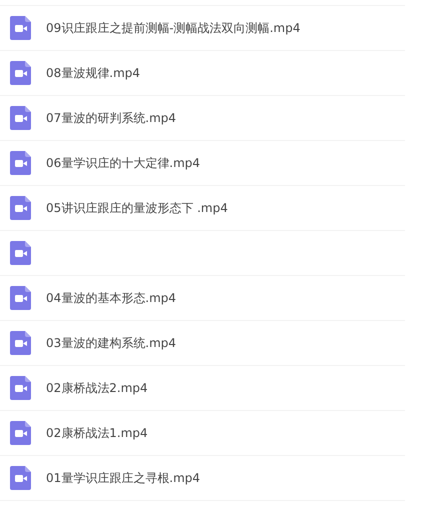 This screenshot has height=507, width=431. Describe the element at coordinates (173, 28) in the screenshot. I see `file-name: 09识庄跟庄之提前测幅-测幅战法双向测幅.mp4` at that location.